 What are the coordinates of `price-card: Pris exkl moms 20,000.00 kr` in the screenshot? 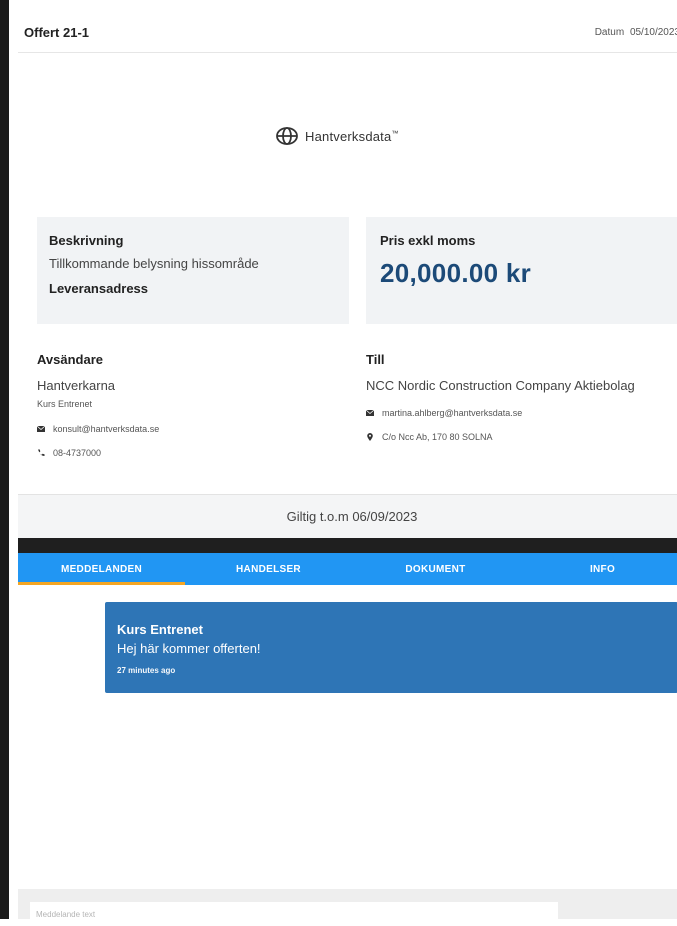 It's located at (521, 270).